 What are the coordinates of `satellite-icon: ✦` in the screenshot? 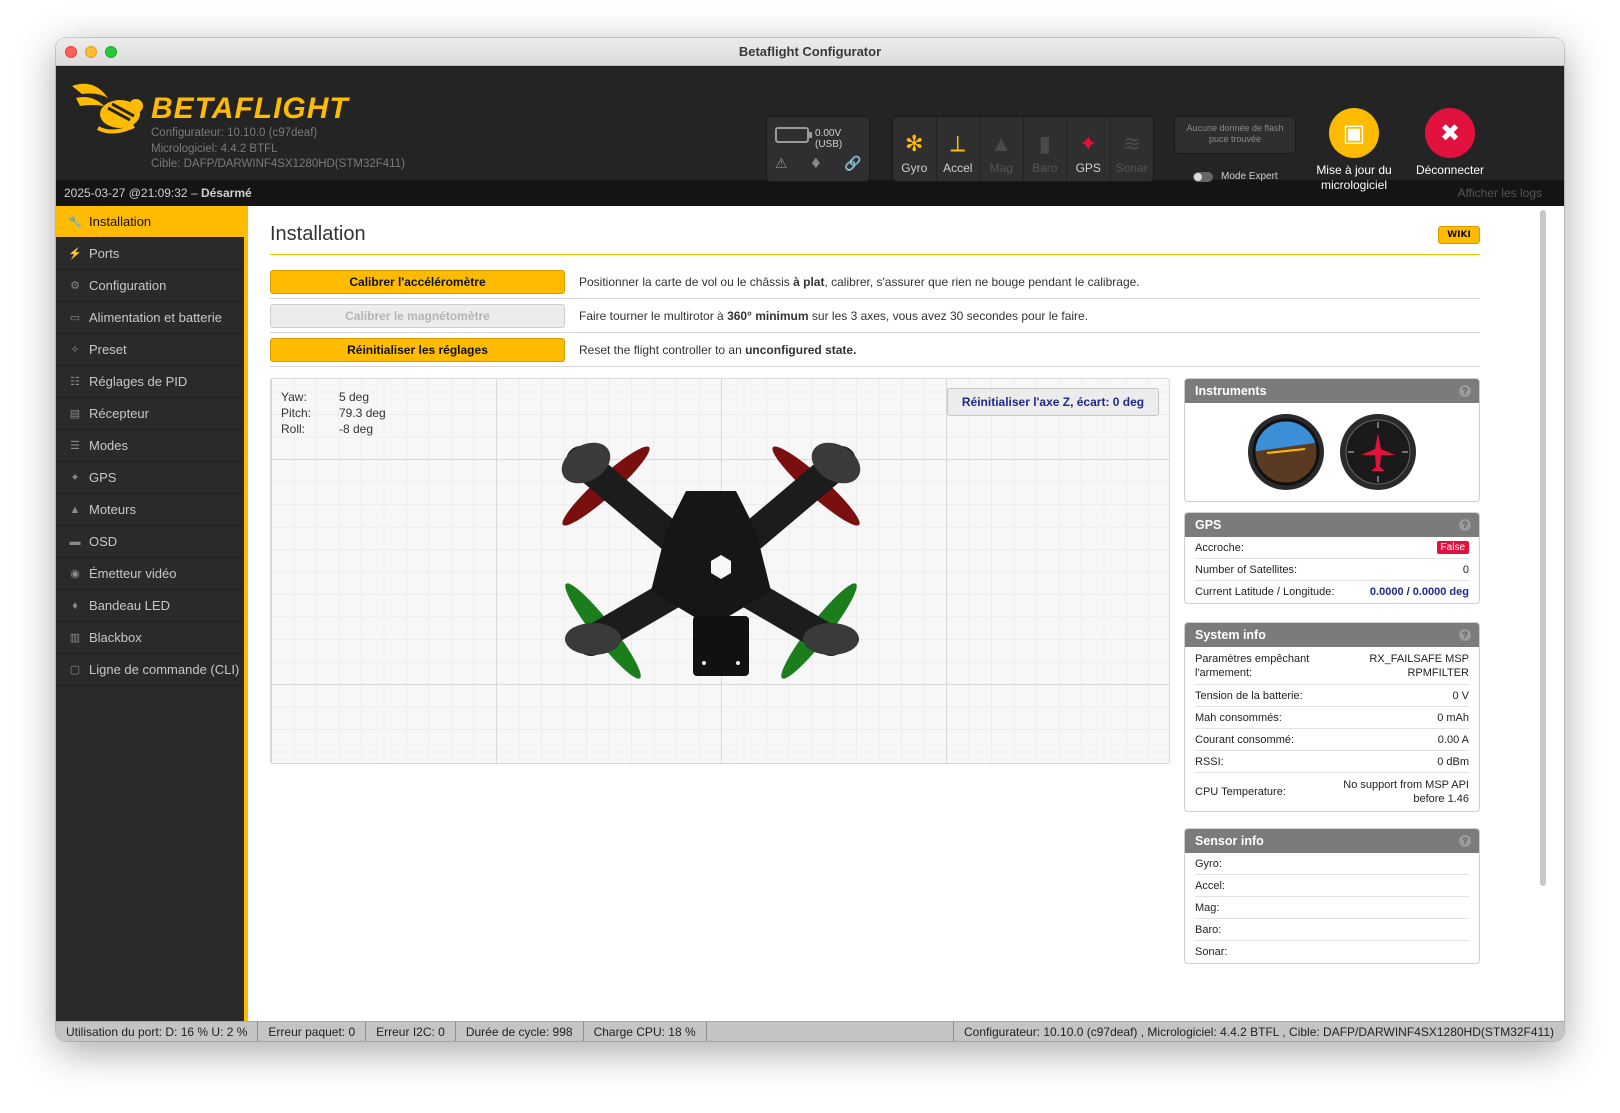 It's located at (75, 478).